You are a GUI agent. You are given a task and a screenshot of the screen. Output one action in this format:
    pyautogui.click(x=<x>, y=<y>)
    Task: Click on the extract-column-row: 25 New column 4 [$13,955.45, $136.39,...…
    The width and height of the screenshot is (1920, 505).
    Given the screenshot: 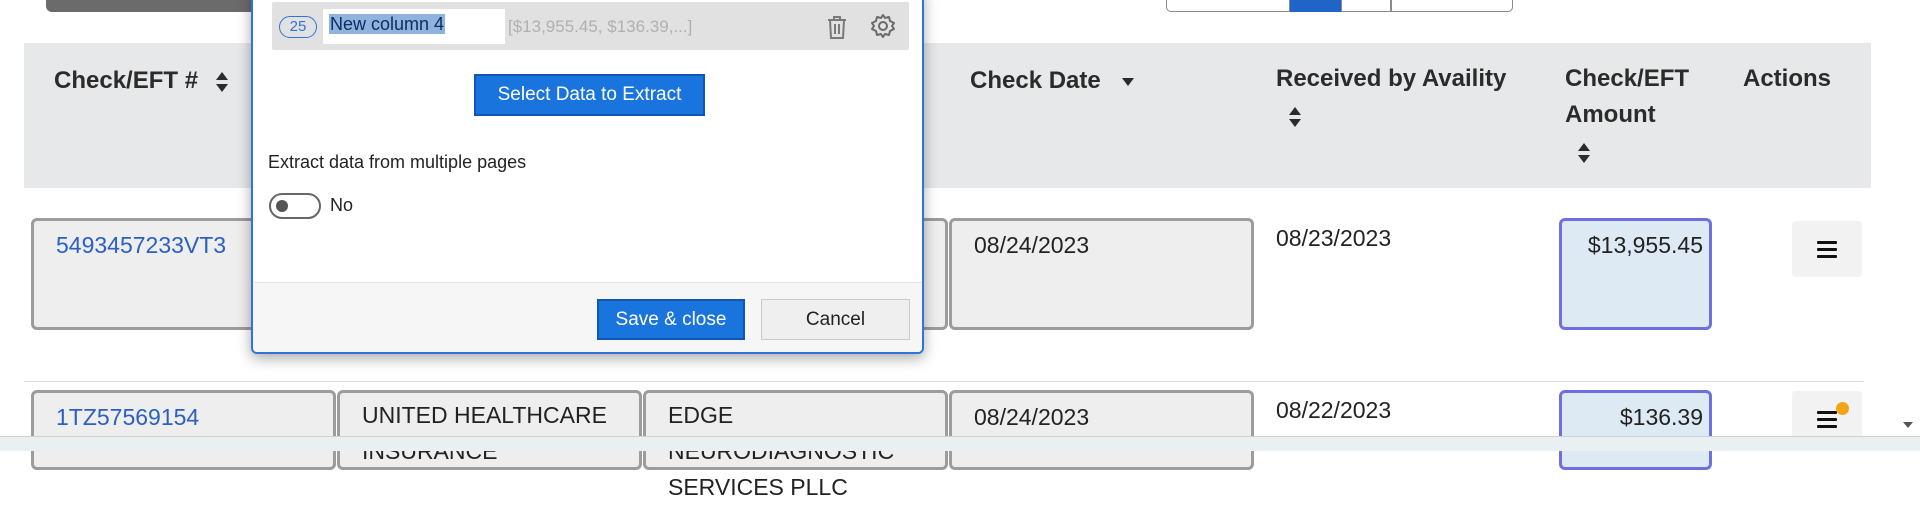 What is the action you would take?
    pyautogui.click(x=590, y=26)
    